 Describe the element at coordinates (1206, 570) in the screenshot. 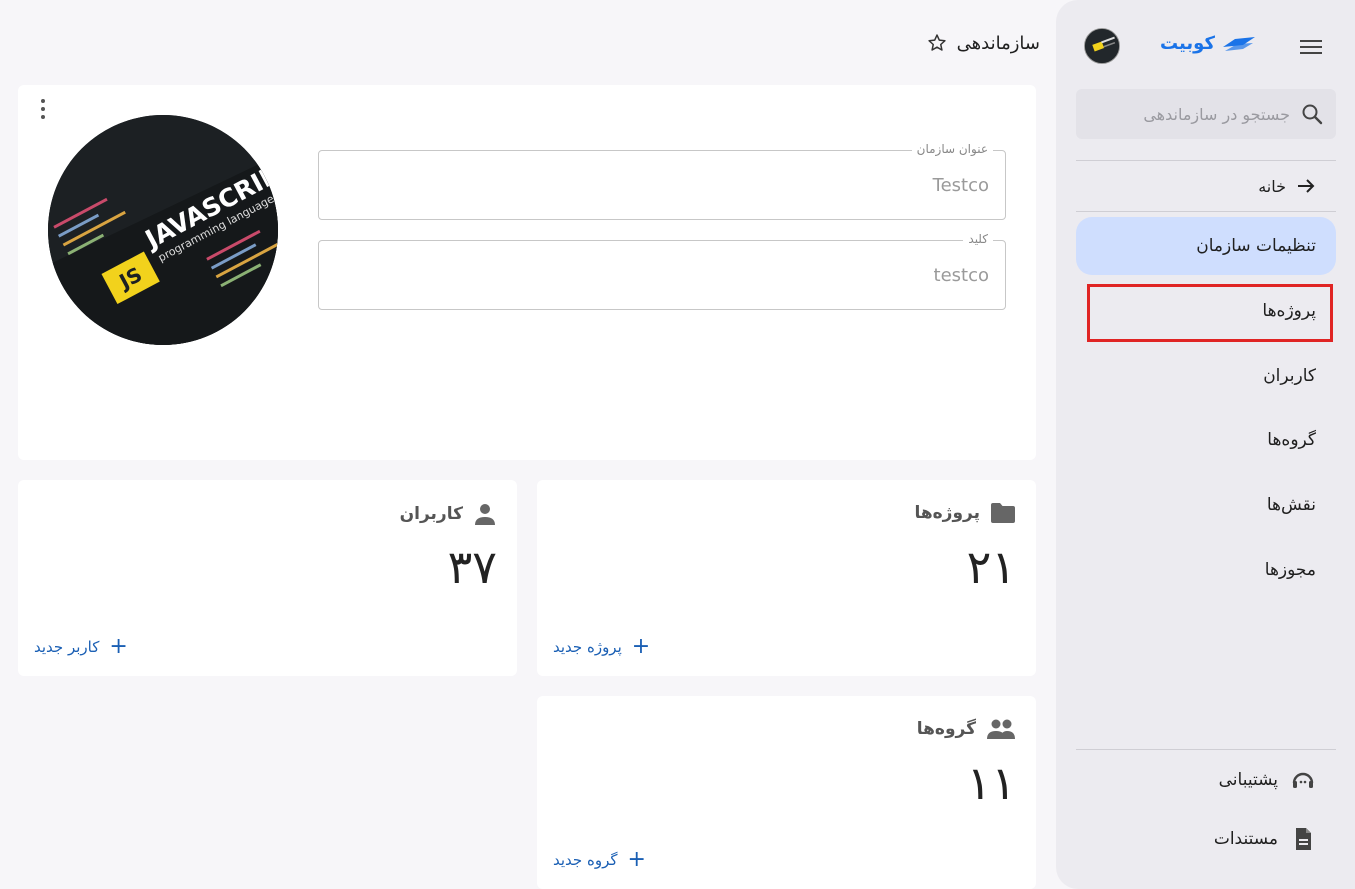

I see `sidebar-item-permissions: مجوزها` at that location.